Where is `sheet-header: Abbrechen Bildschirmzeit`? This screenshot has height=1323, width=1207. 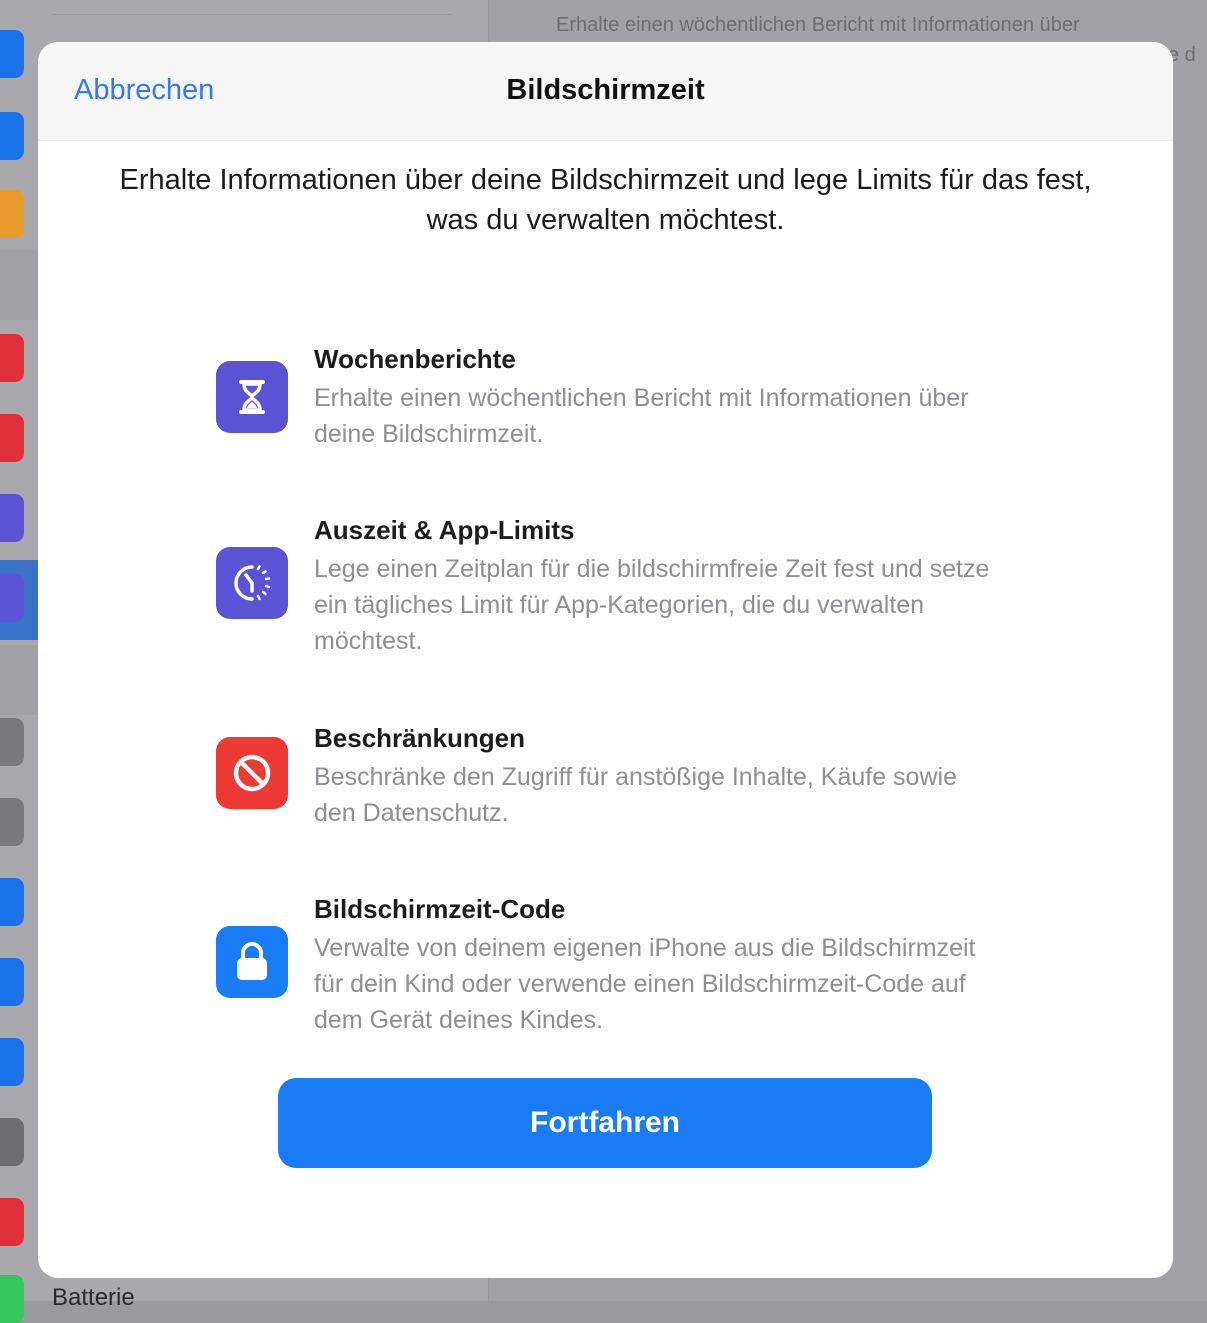 sheet-header: Abbrechen Bildschirmzeit is located at coordinates (605, 91).